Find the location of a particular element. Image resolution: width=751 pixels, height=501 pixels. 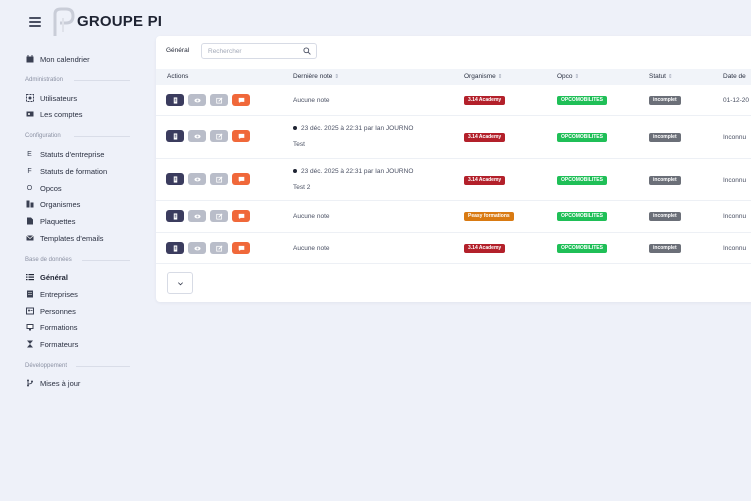

status-e-icon: E is located at coordinates (29, 154).